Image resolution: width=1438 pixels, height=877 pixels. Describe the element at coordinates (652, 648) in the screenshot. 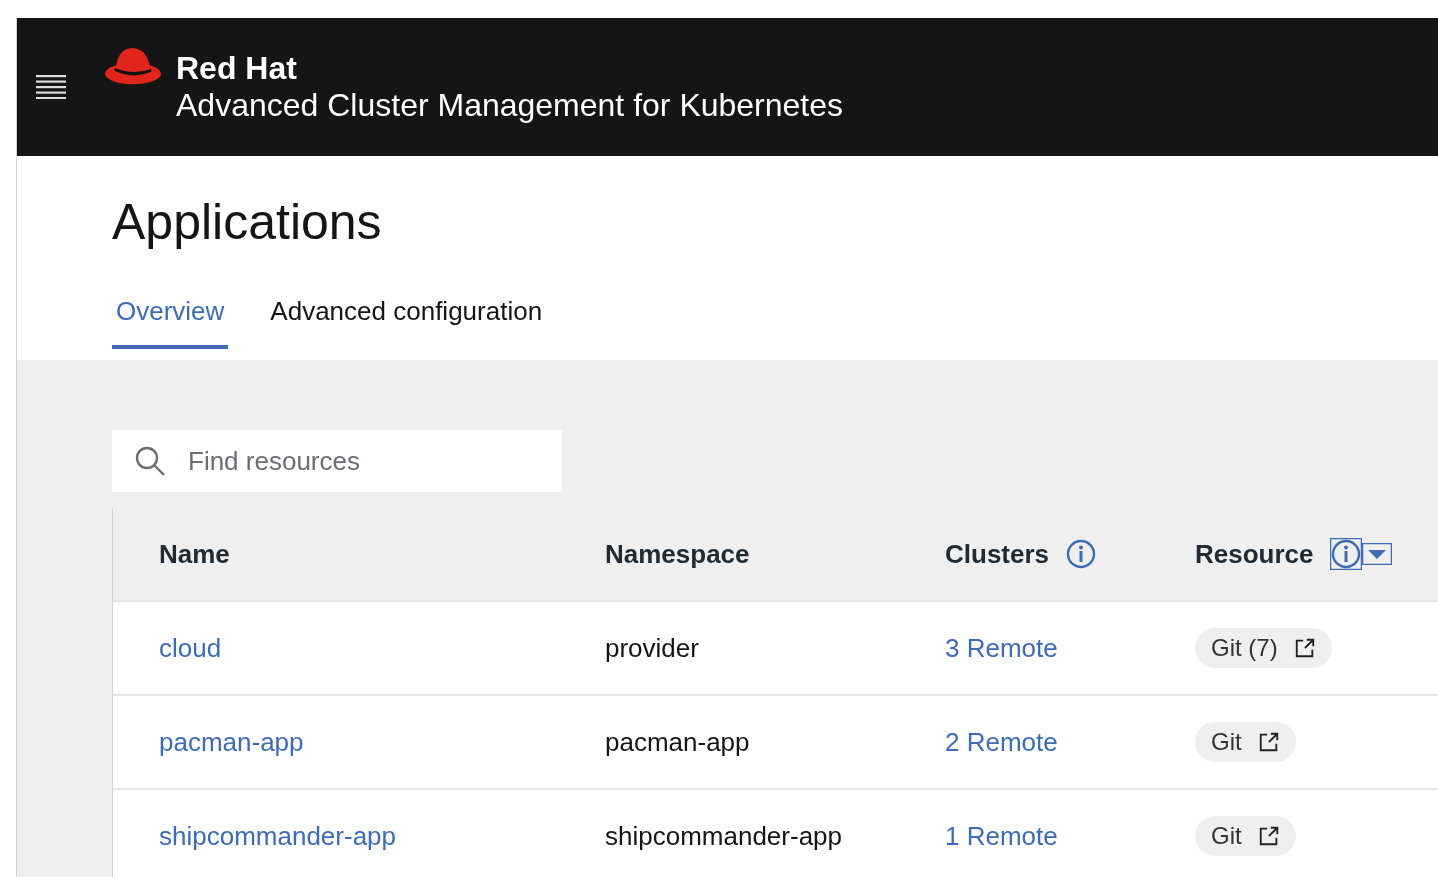

I see `table-cell: provider` at that location.